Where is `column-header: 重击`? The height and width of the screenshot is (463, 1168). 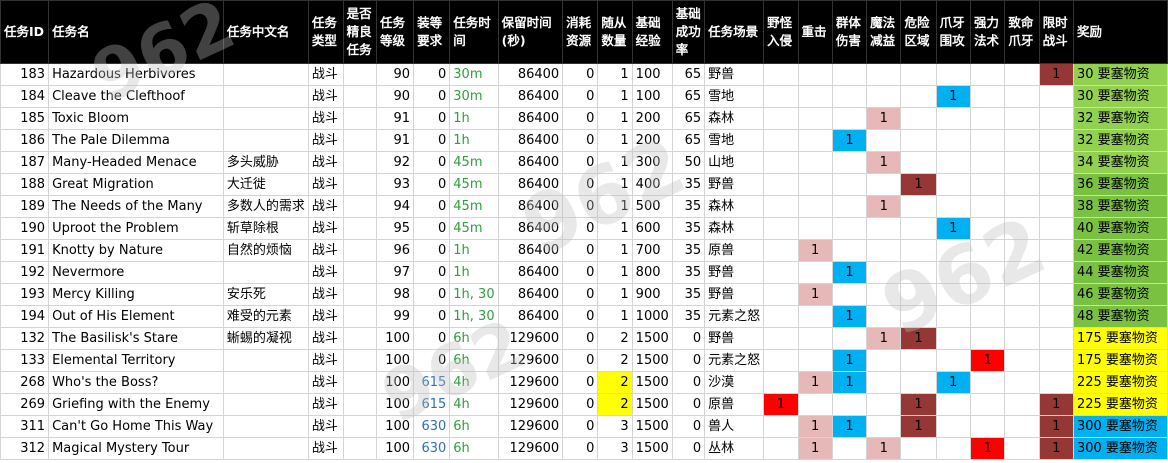
column-header: 重击 is located at coordinates (815, 32).